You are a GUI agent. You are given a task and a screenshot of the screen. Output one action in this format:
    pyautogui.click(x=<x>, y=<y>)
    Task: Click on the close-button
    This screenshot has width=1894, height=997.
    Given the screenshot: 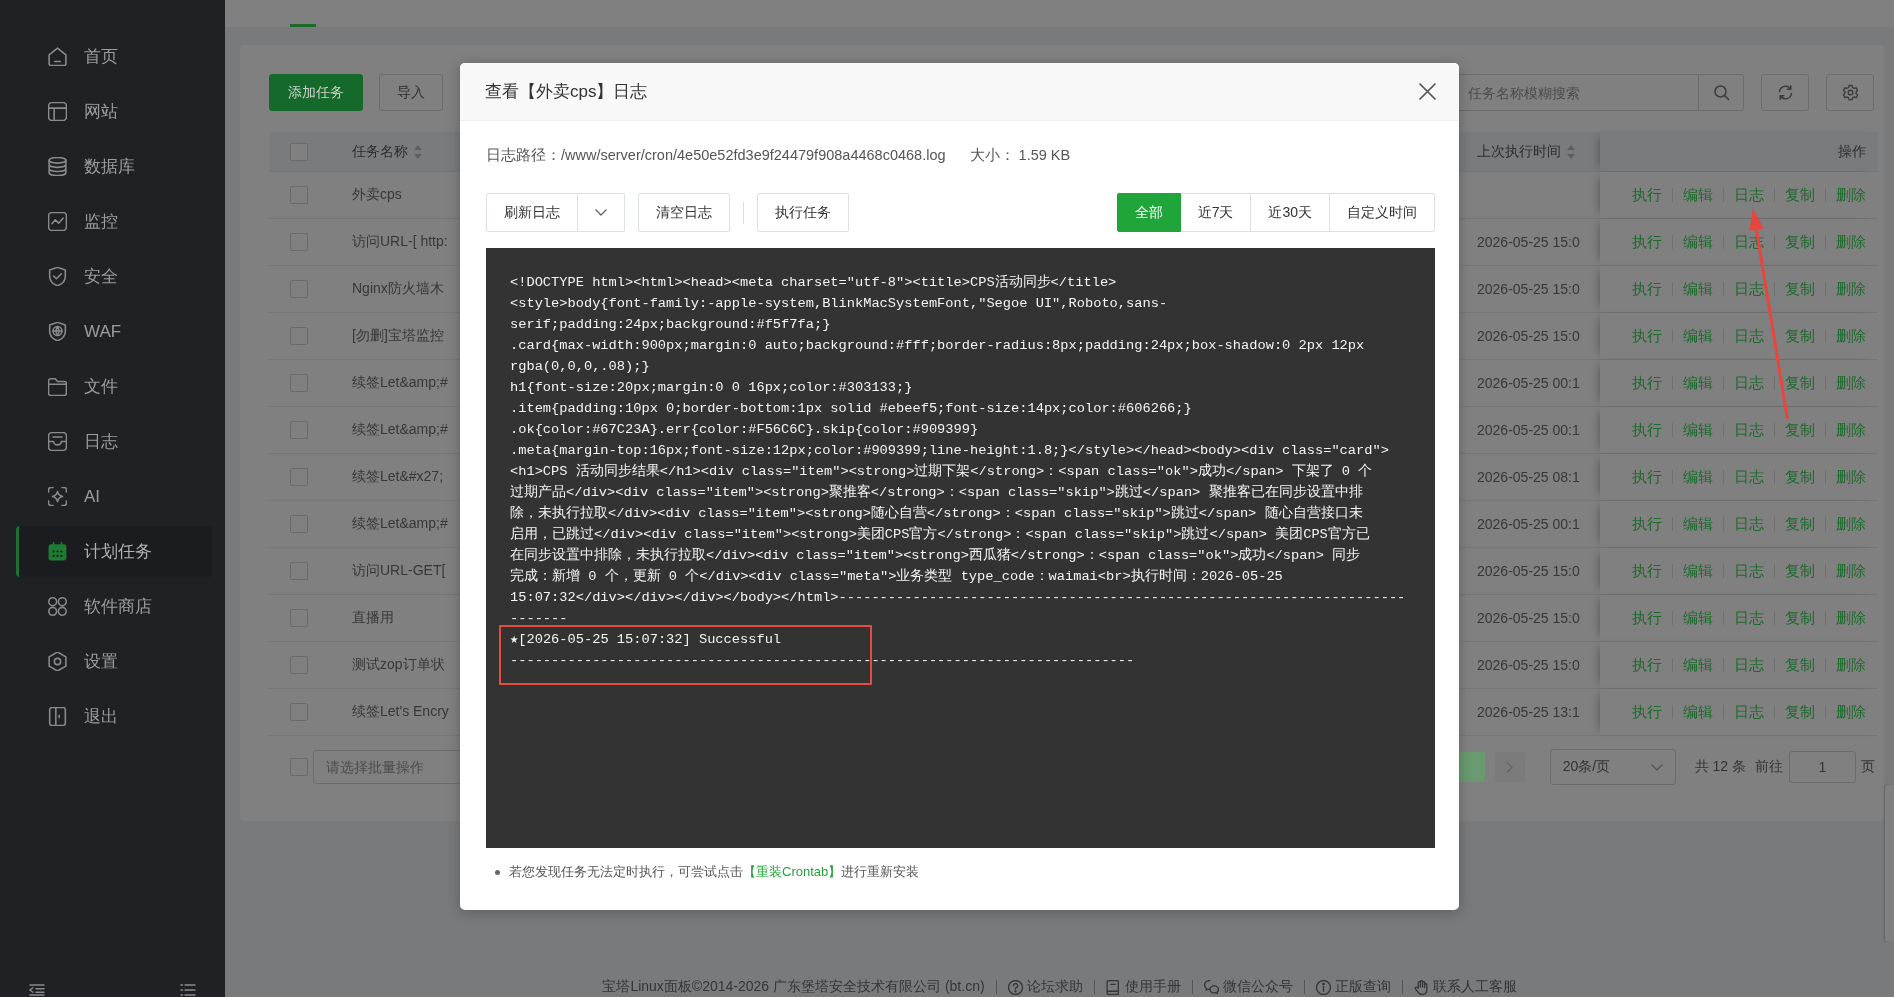 What is the action you would take?
    pyautogui.click(x=1427, y=91)
    